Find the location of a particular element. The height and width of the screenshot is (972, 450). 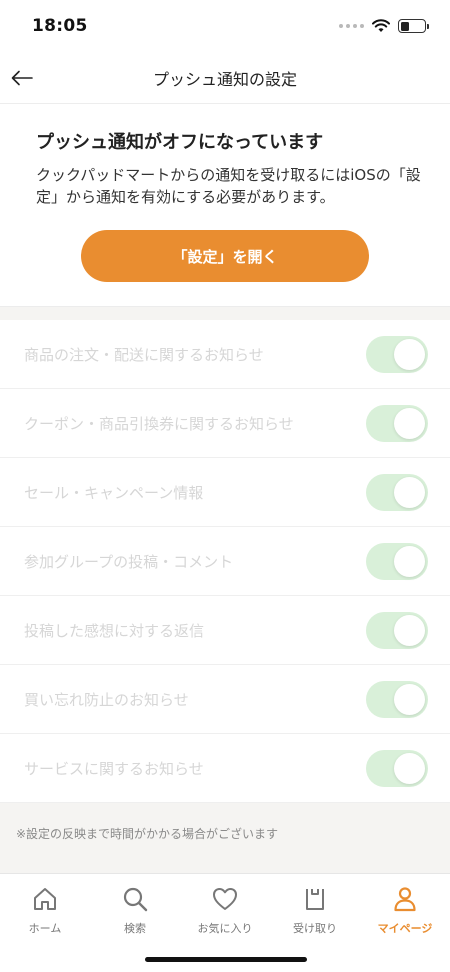

nav-bar: プッシュ通知の設定 is located at coordinates (225, 78).